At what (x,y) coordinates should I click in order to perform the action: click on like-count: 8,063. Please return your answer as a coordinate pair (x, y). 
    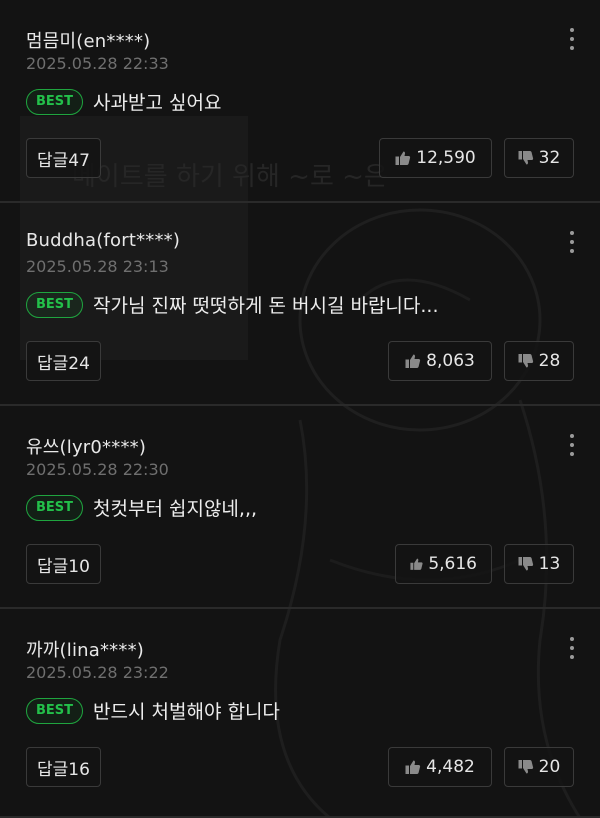
    Looking at the image, I should click on (450, 361).